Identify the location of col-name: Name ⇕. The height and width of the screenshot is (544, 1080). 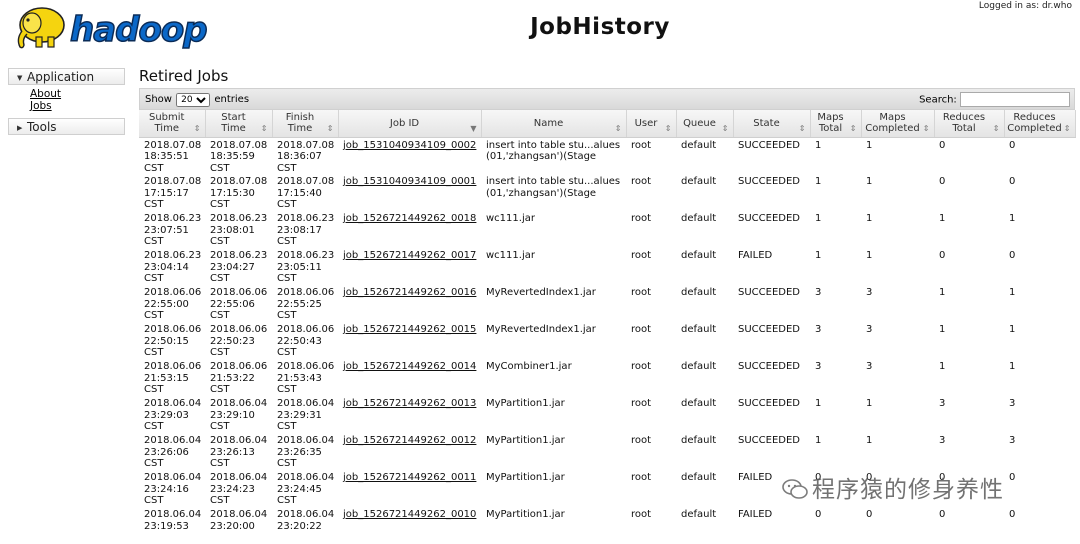
(554, 124).